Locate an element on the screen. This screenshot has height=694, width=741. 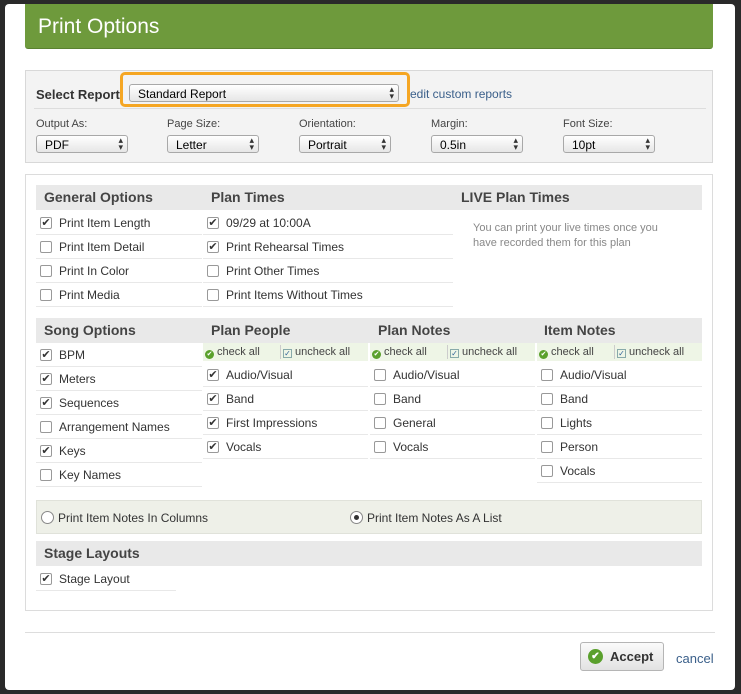
accept-button: ✔ Accept is located at coordinates (622, 656).